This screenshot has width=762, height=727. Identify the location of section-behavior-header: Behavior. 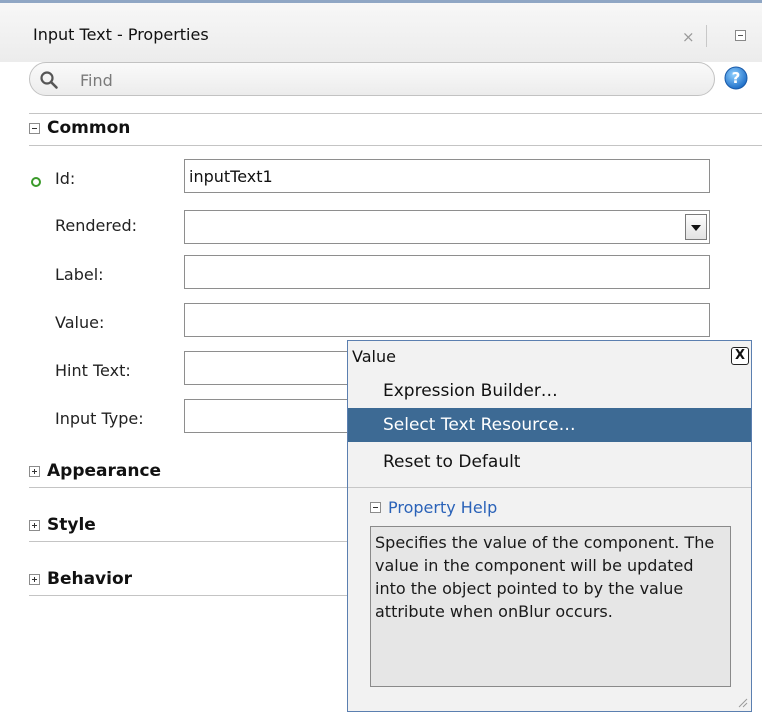
(80, 579).